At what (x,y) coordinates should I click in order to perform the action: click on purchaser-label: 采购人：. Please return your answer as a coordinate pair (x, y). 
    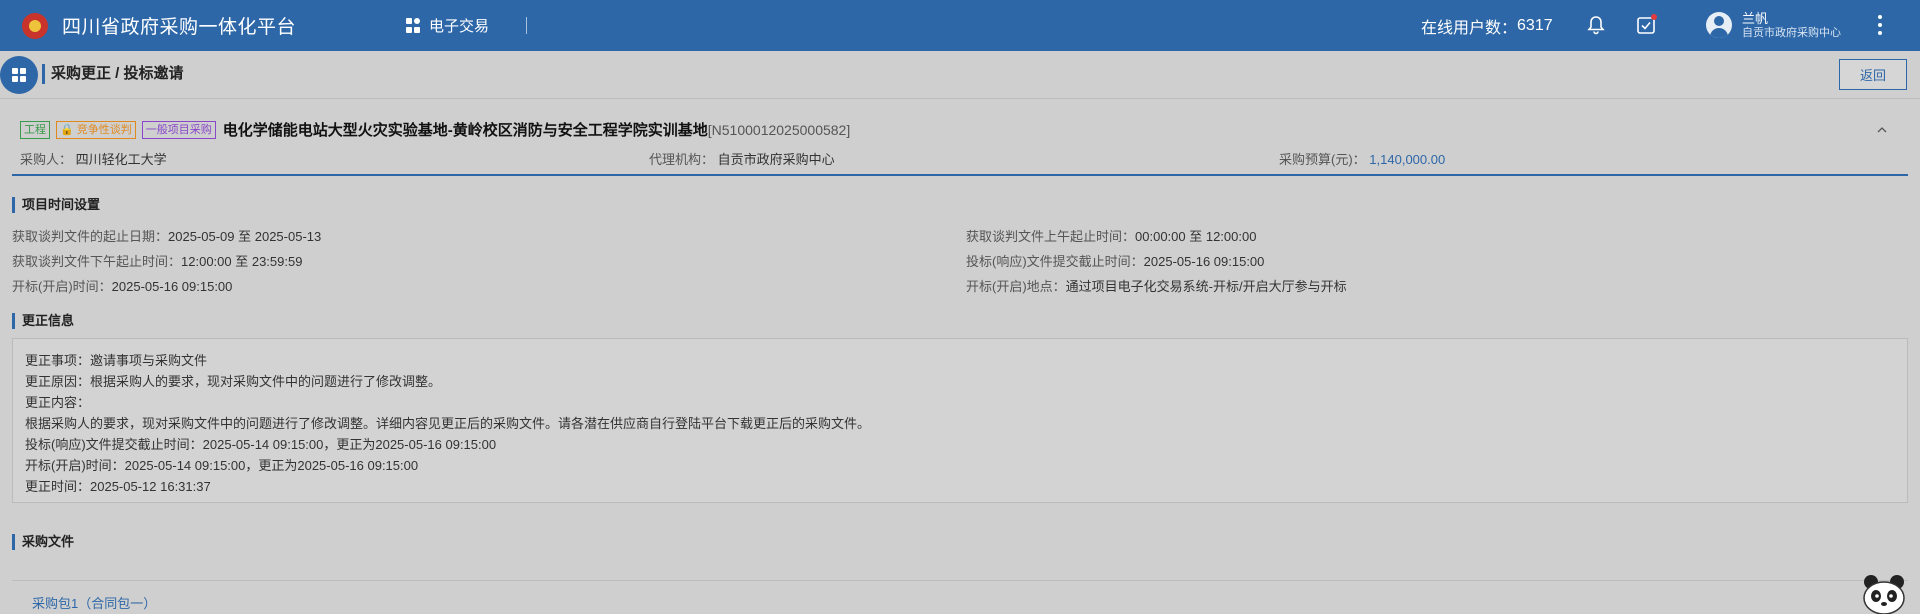
    Looking at the image, I should click on (46, 159).